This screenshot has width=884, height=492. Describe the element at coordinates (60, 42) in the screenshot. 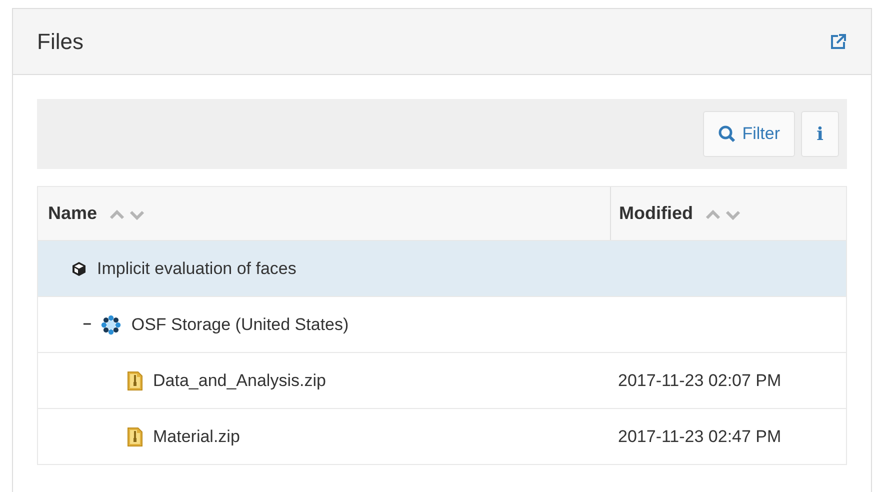

I see `panel-title: Files` at that location.